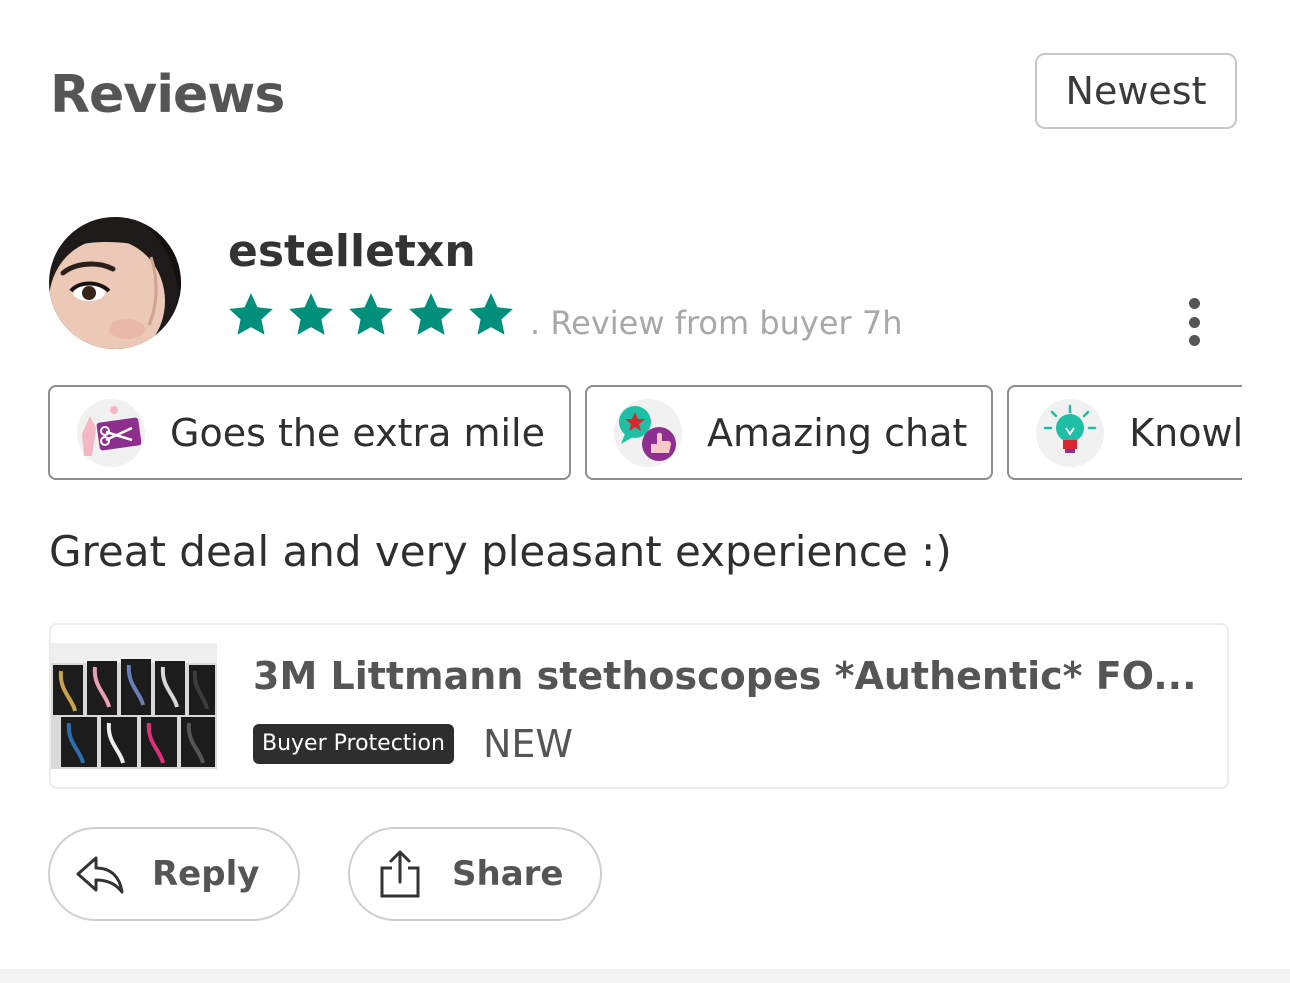 This screenshot has width=1290, height=983. I want to click on badge-label: Knowledgeable, so click(1185, 432).